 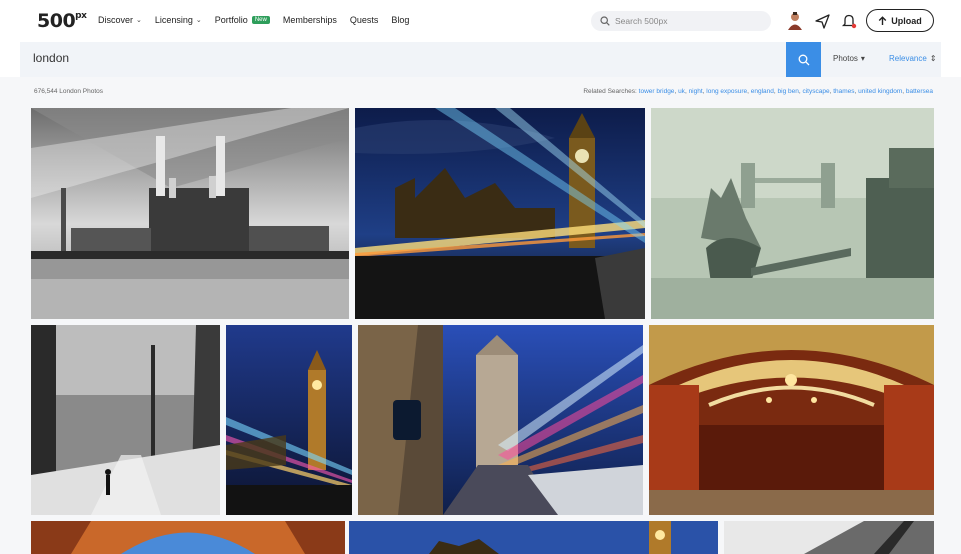 I want to click on photo-big-ben-river, so click(x=533, y=537).